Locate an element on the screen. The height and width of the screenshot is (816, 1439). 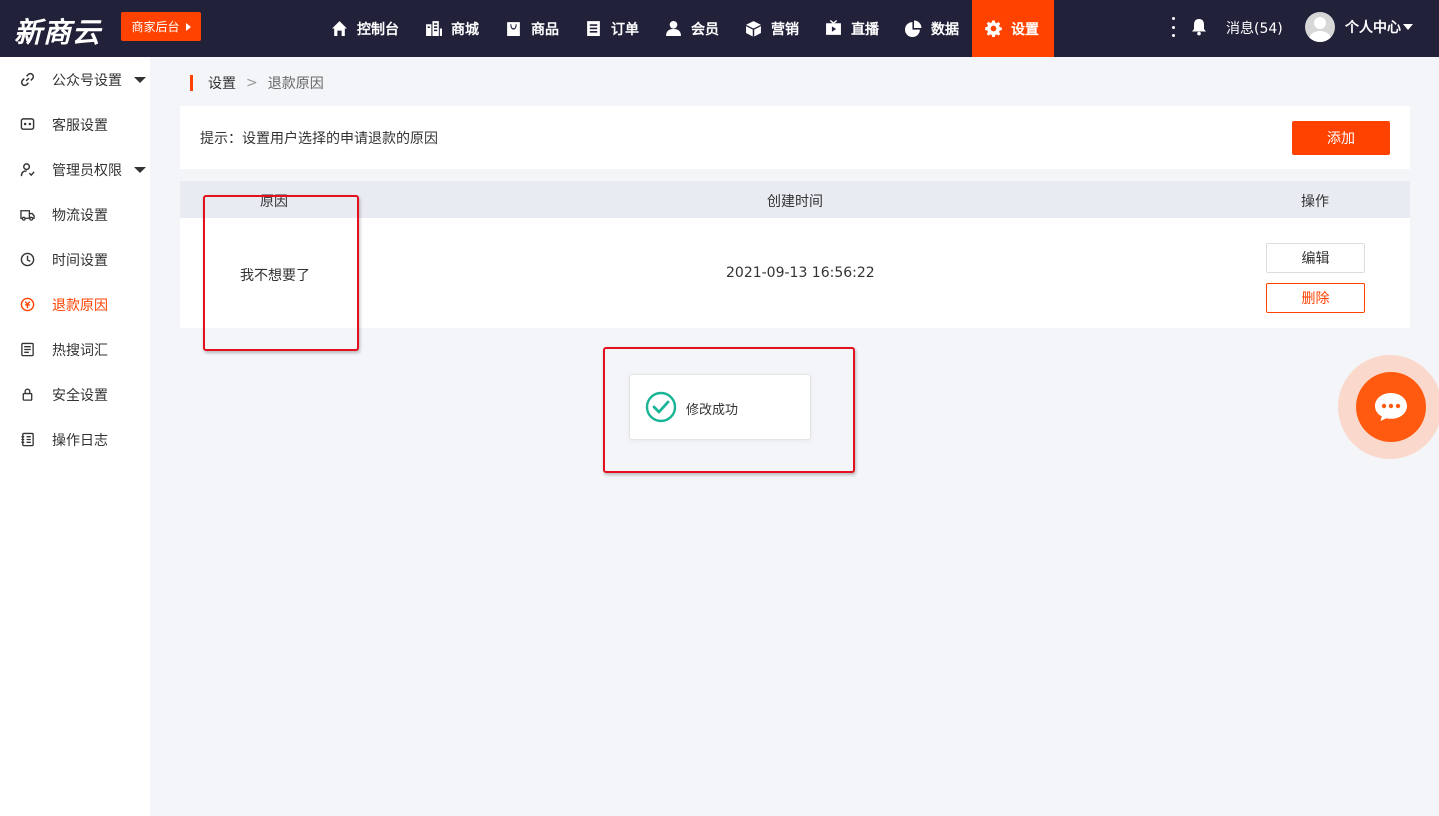
nav-label: 会员 is located at coordinates (705, 29).